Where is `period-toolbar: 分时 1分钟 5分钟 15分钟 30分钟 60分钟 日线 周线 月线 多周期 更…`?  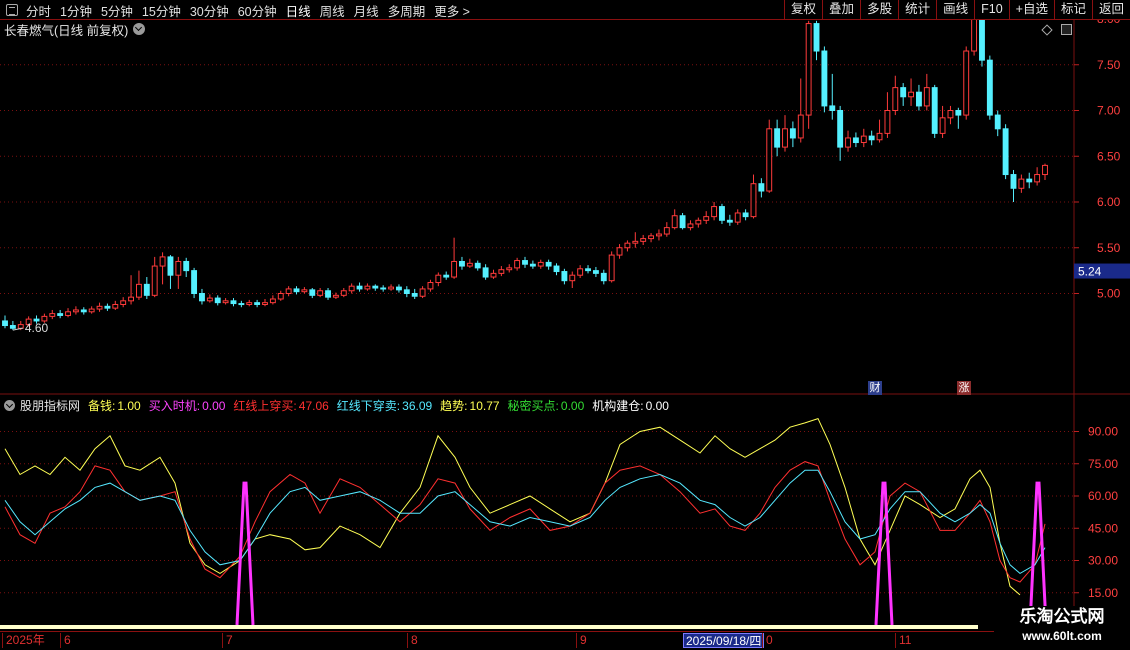 period-toolbar: 分时 1分钟 5分钟 15分钟 30分钟 60分钟 日线 周线 月线 多周期 更… is located at coordinates (565, 10).